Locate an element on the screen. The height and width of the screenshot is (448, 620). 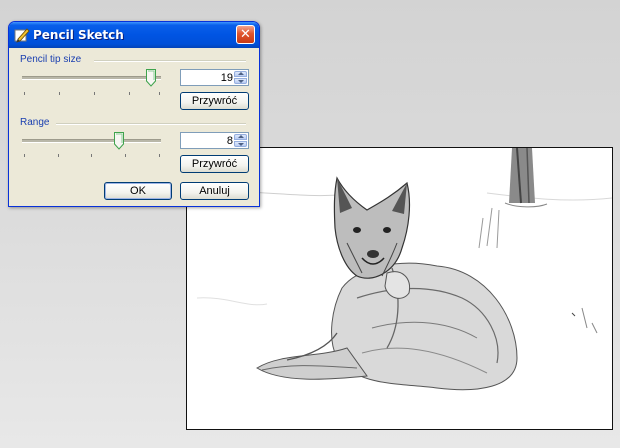
cancel-button: Anuluj is located at coordinates (214, 191).